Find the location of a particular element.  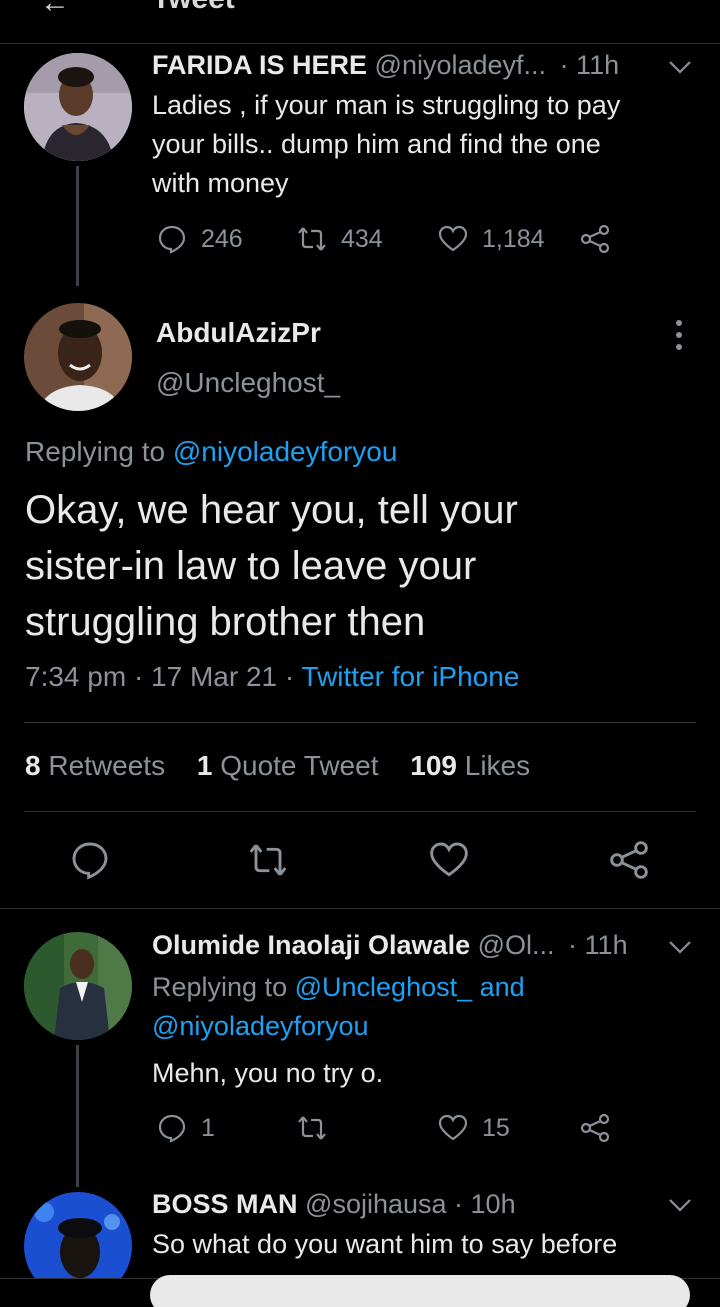

tweet-meta: 7:34 pm · 17 Mar 21 · Twitter for iPhone is located at coordinates (272, 677).